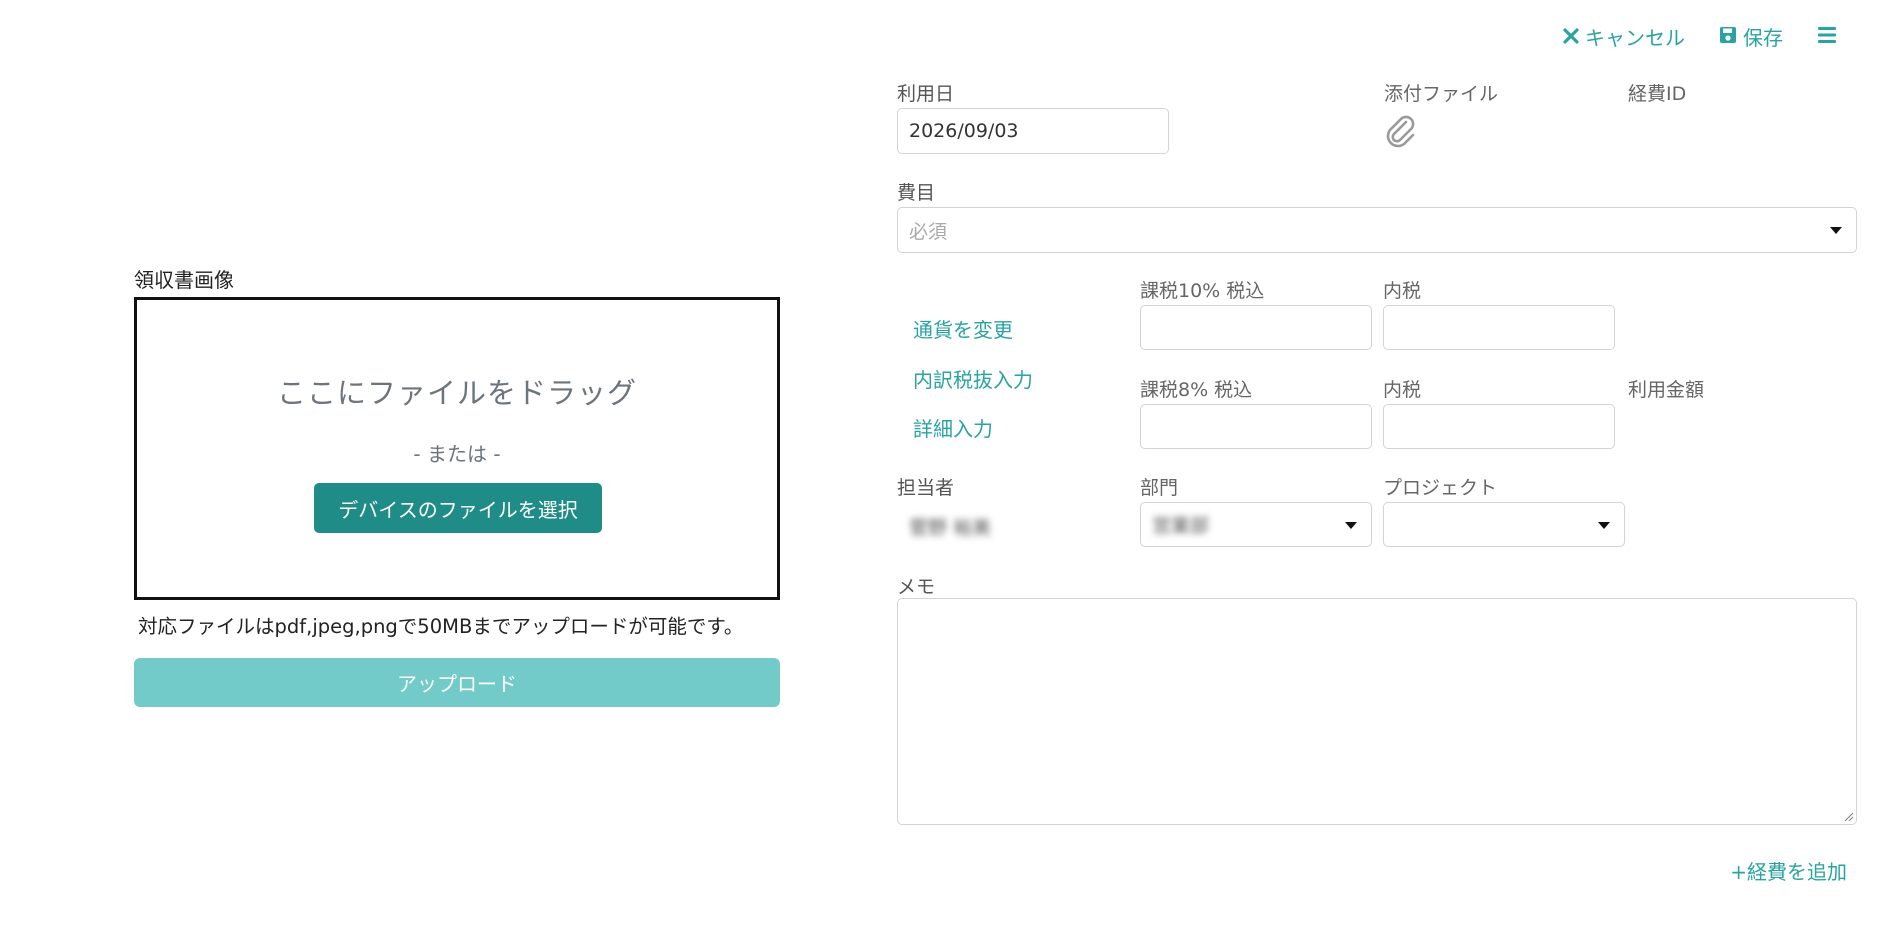 This screenshot has width=1897, height=941. Describe the element at coordinates (1440, 488) in the screenshot. I see `project-label: プロジェクト` at that location.